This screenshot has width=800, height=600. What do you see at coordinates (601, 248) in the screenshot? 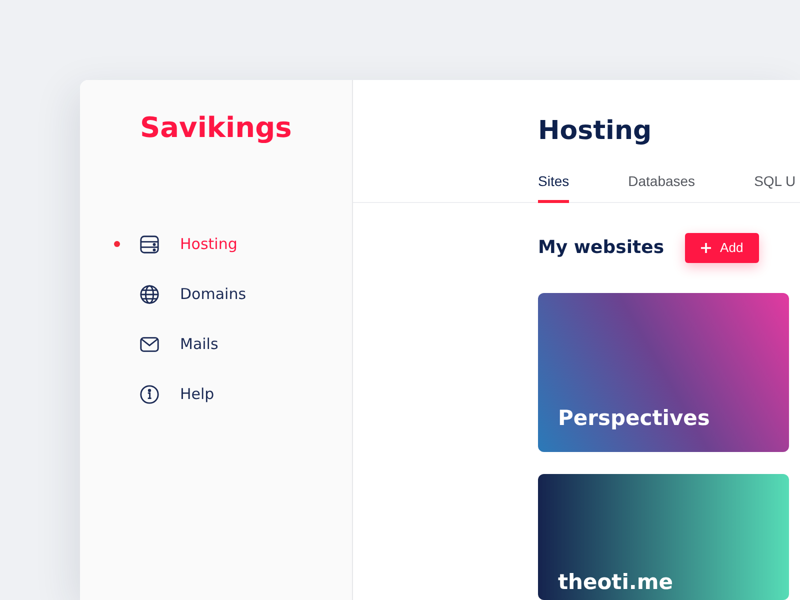
I see `section-title: My websites` at bounding box center [601, 248].